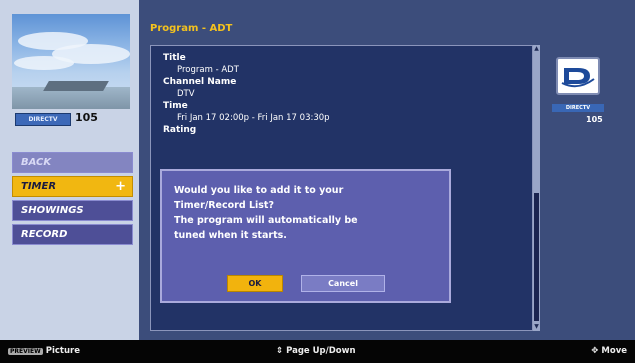 The height and width of the screenshot is (363, 635). Describe the element at coordinates (62, 351) in the screenshot. I see `footer-picture-label: Picture` at that location.